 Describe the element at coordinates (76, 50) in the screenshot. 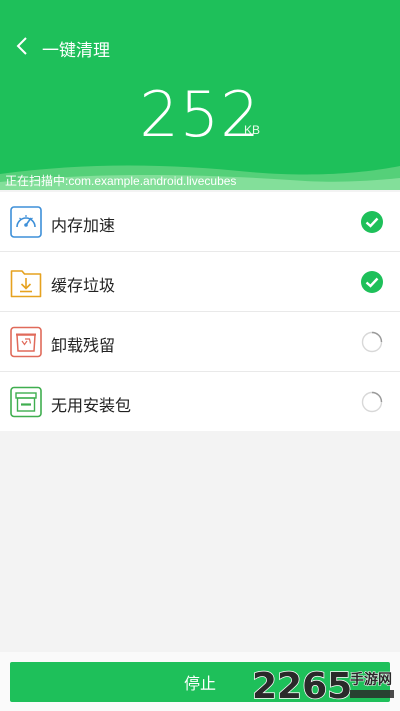

I see `page-title: 一键清理` at that location.